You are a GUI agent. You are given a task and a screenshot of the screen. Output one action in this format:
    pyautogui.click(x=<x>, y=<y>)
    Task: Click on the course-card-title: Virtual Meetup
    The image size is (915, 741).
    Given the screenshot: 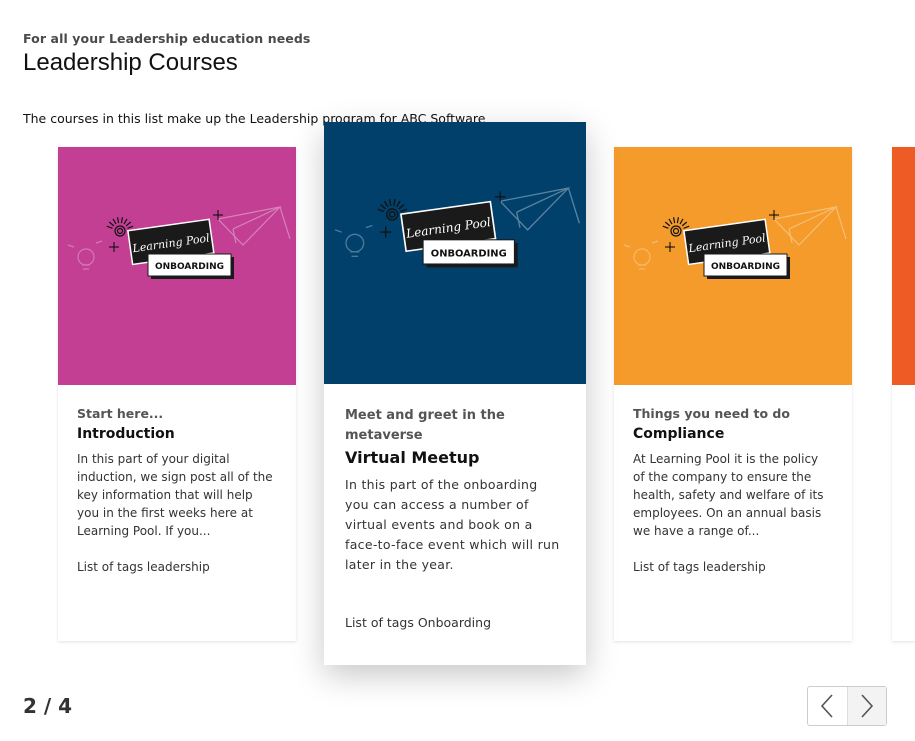 What is the action you would take?
    pyautogui.click(x=412, y=457)
    